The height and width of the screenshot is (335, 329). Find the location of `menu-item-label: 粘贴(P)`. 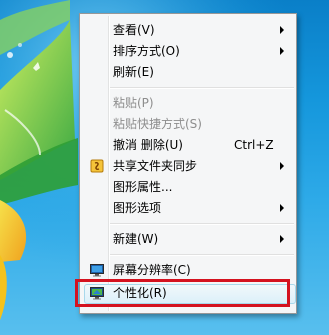

menu-item-label: 粘贴(P) is located at coordinates (133, 103).